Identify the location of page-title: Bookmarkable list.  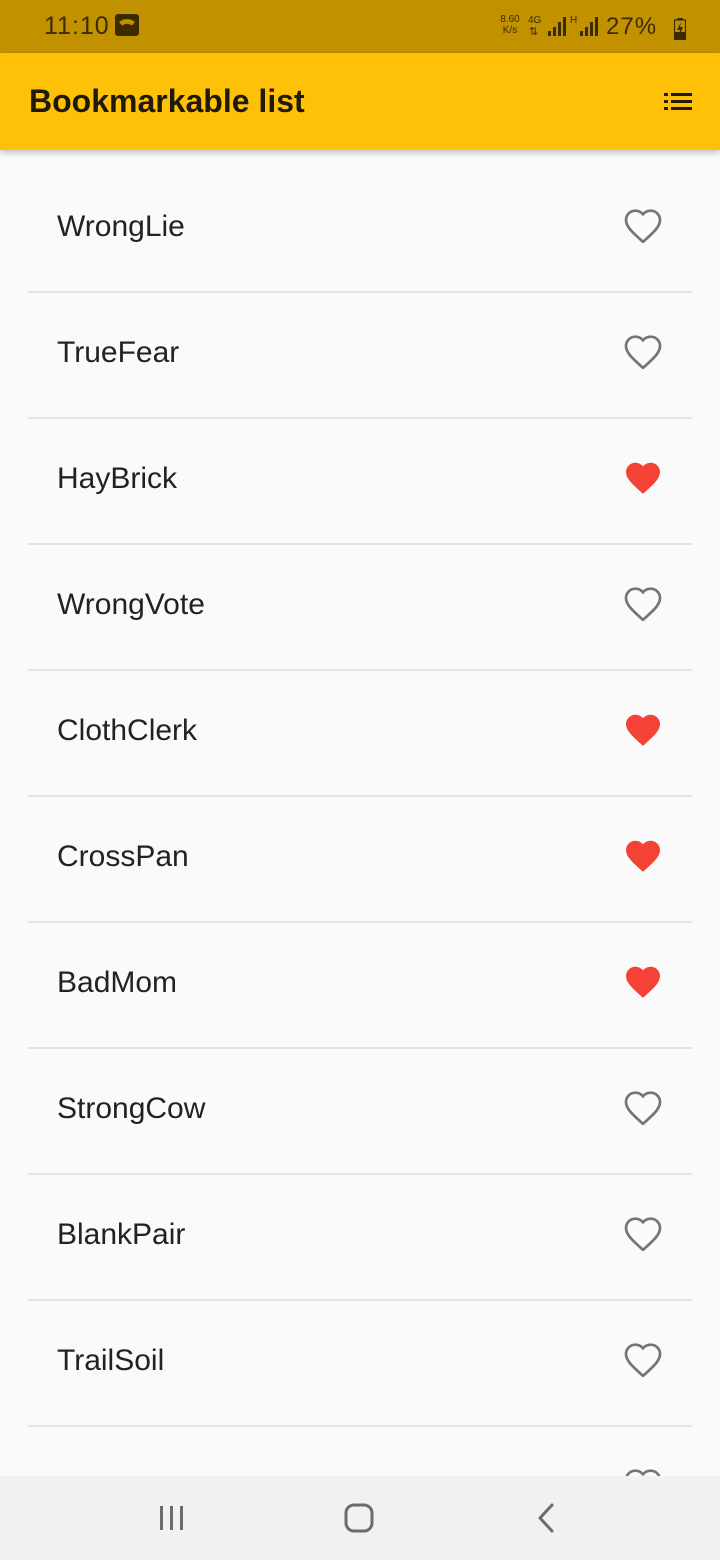
(167, 101).